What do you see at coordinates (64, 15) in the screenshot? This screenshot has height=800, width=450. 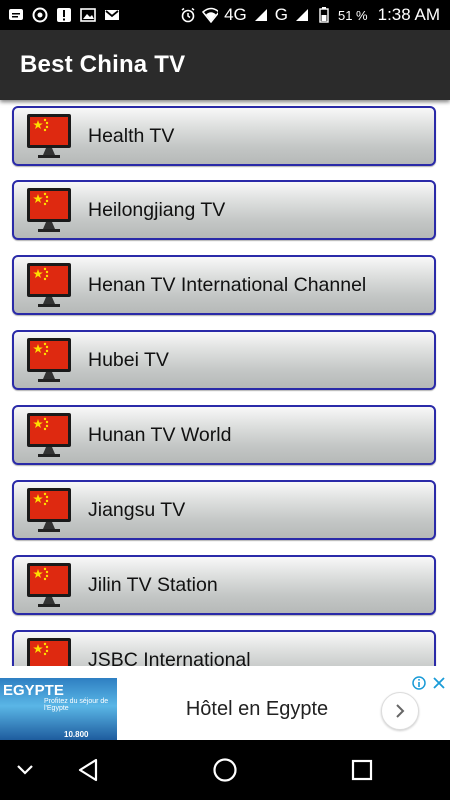 I see `alert-icon` at bounding box center [64, 15].